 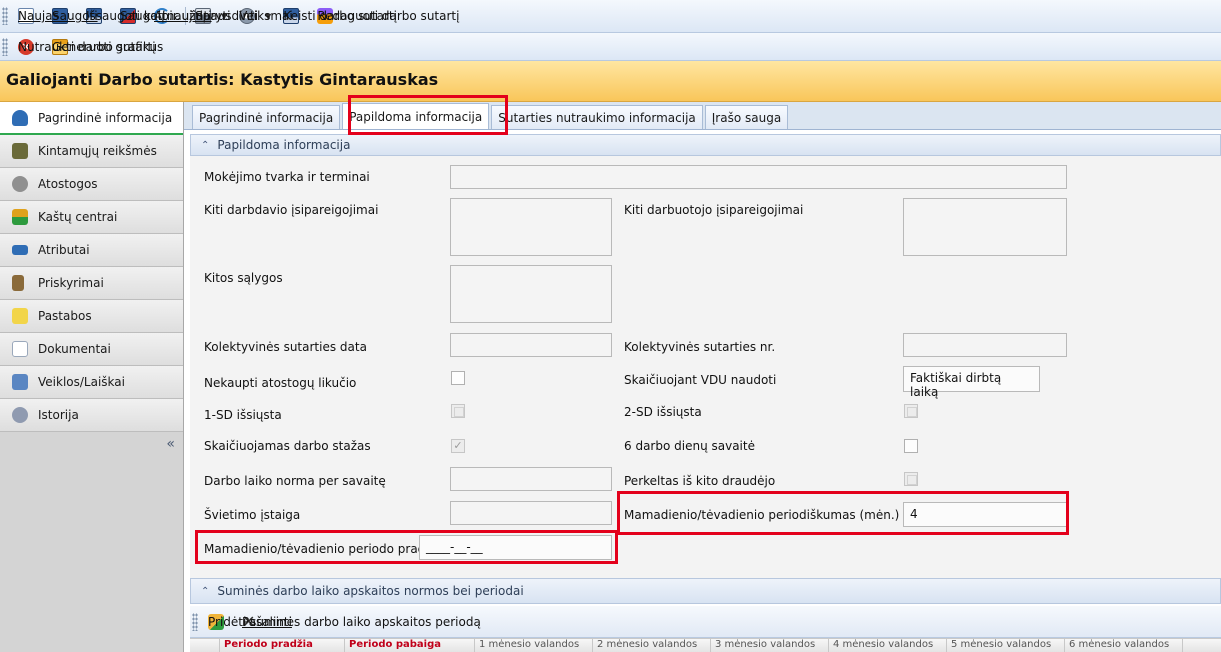 What do you see at coordinates (458, 411) in the screenshot?
I see `sd1-sent-checkbox` at bounding box center [458, 411].